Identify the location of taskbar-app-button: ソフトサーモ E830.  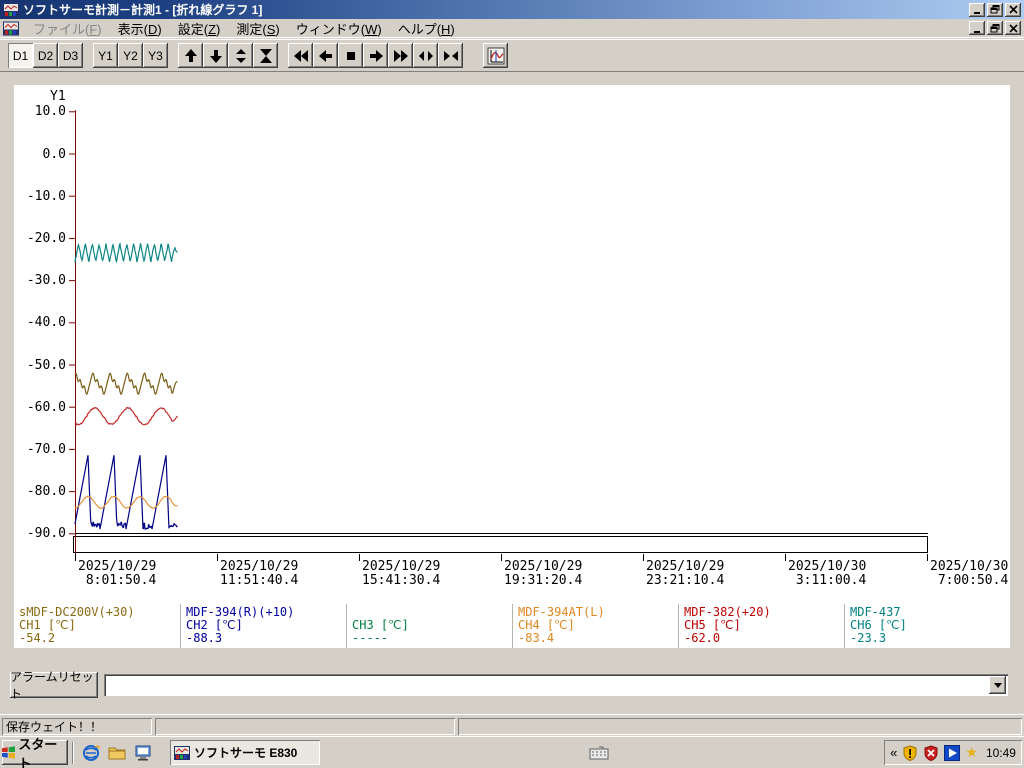
(245, 752).